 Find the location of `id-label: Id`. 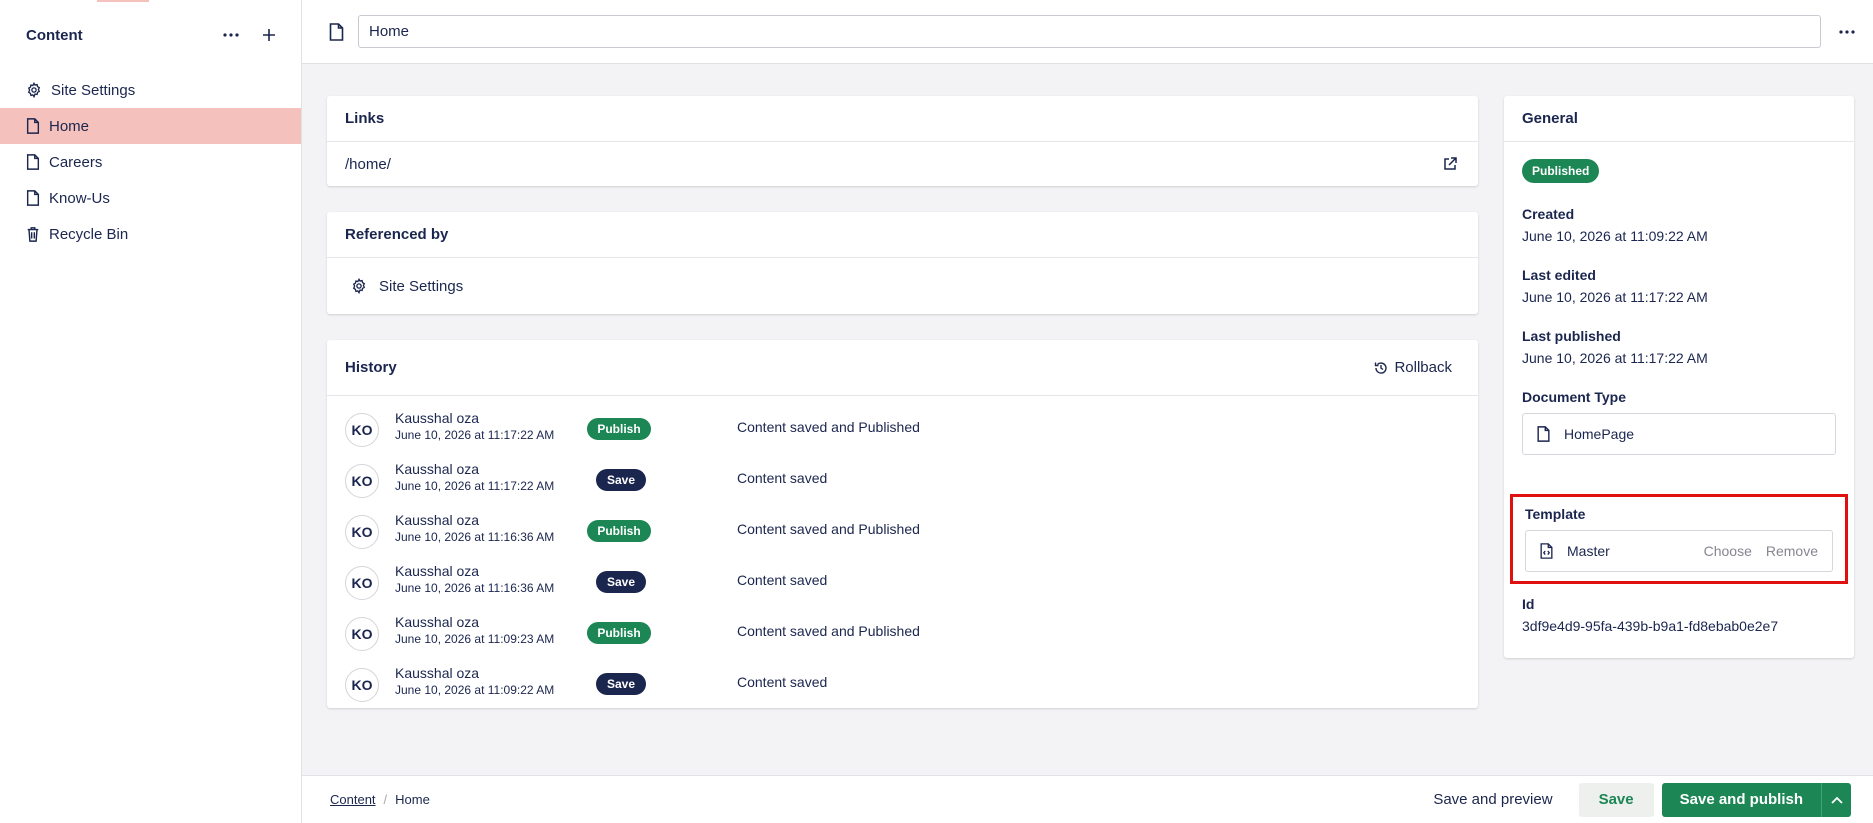

id-label: Id is located at coordinates (1528, 604).